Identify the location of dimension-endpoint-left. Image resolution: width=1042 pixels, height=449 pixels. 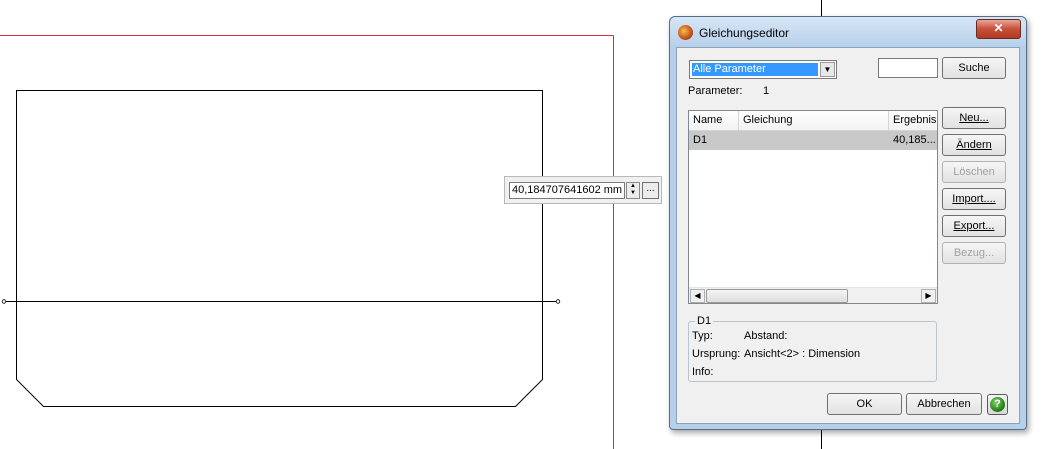
(4, 301).